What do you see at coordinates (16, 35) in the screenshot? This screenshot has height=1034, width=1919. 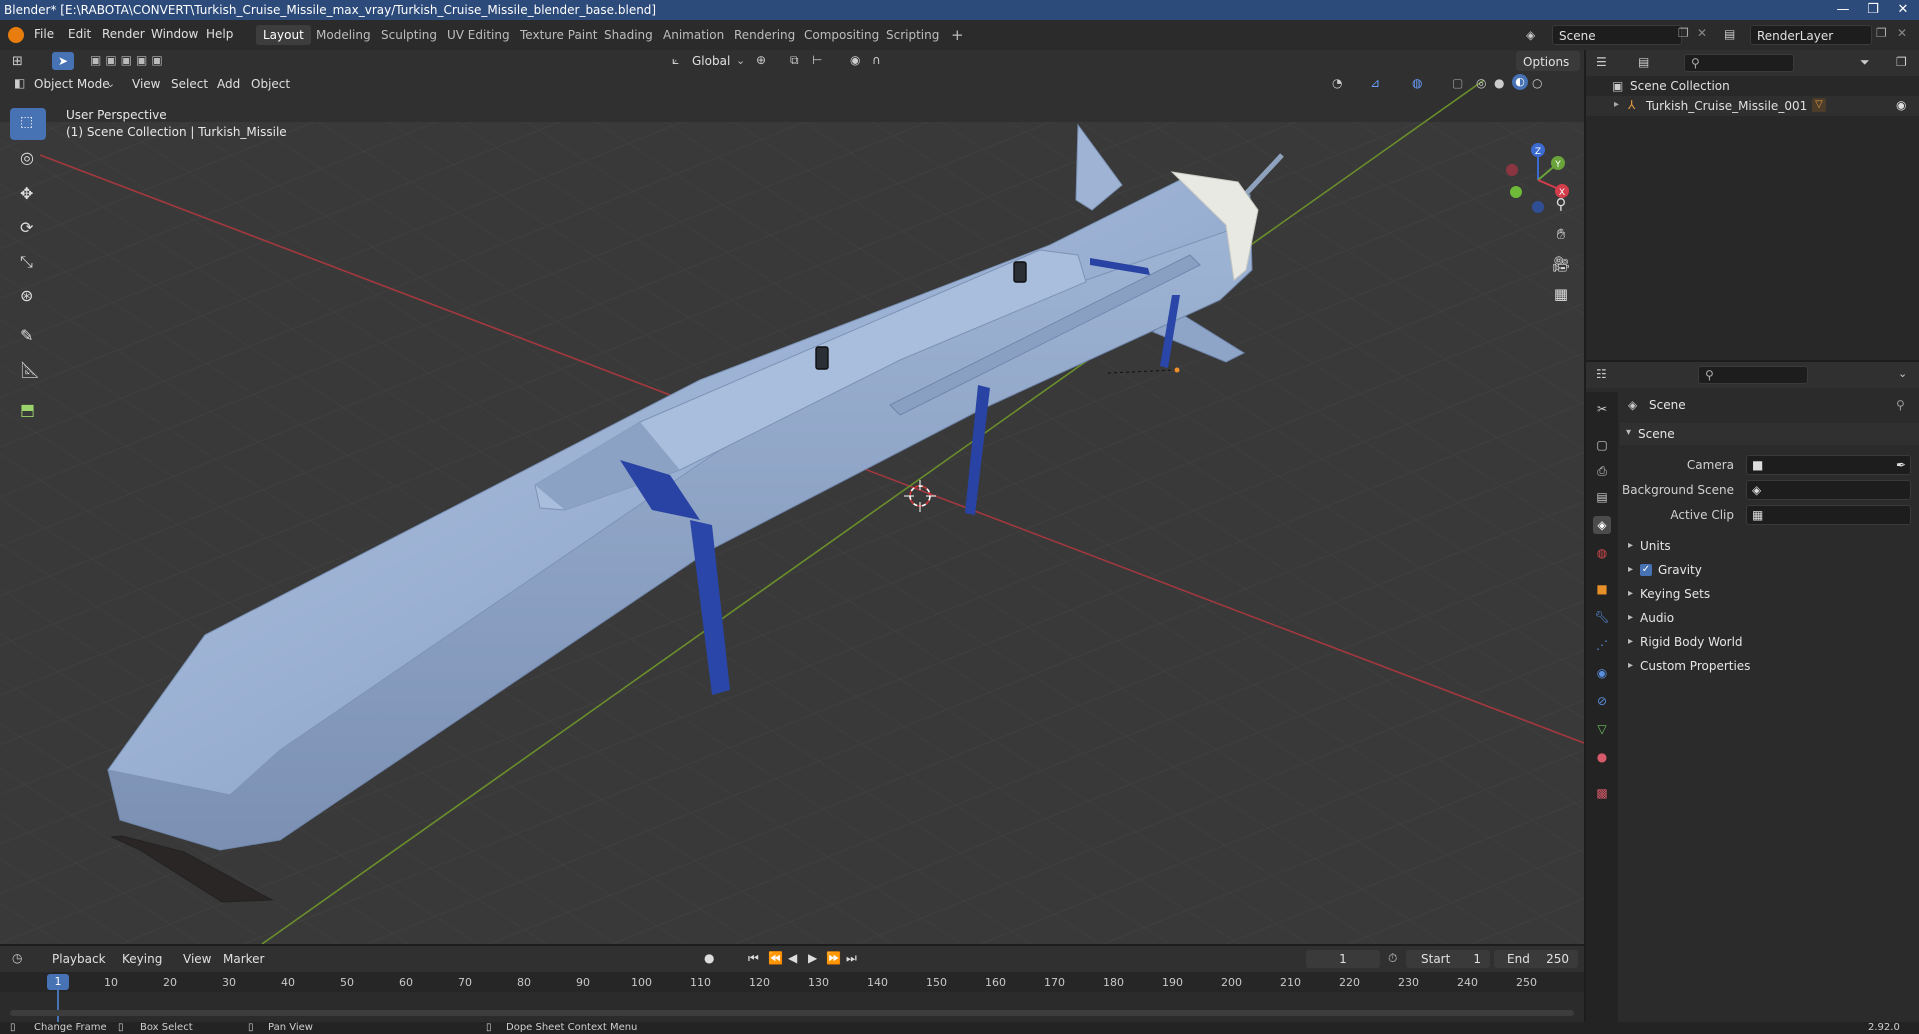 I see `blender-logo-icon` at bounding box center [16, 35].